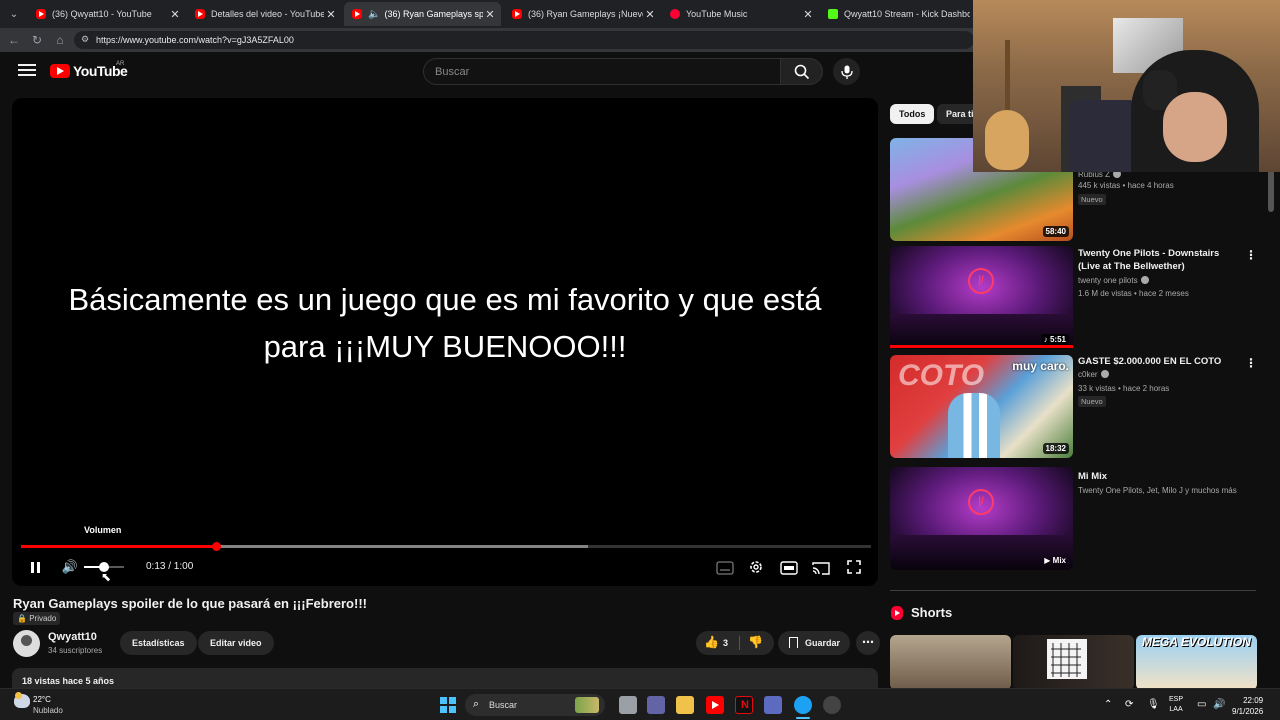 Image resolution: width=1280 pixels, height=720 pixels. What do you see at coordinates (48, 710) in the screenshot?
I see `weather-desc: Nublado` at bounding box center [48, 710].